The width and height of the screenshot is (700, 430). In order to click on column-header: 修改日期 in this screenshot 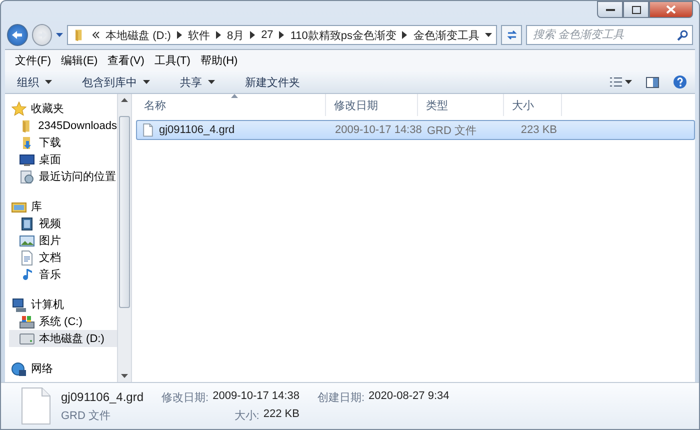, I will do `click(372, 105)`.